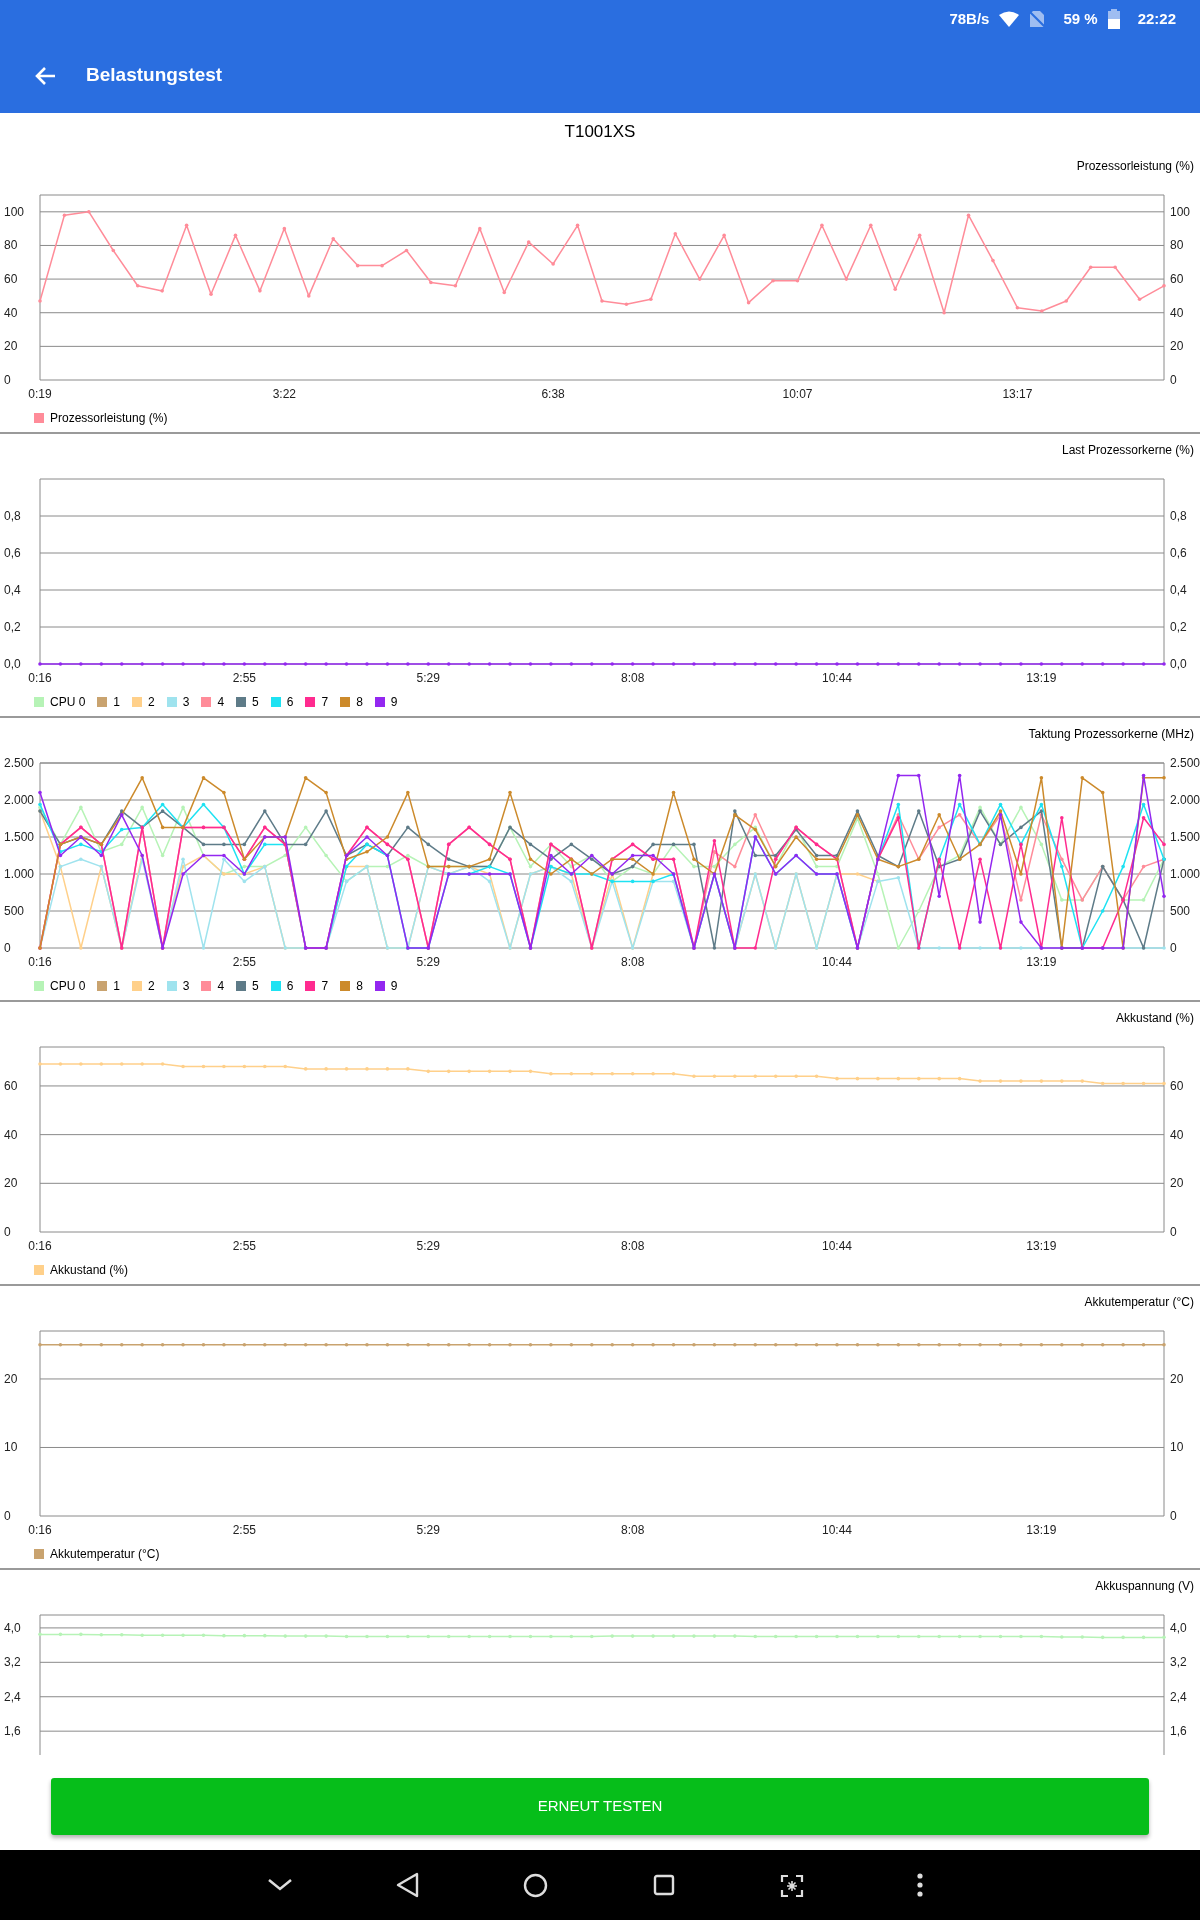 This screenshot has width=1200, height=1920. I want to click on battery-percent: 59 %, so click(1080, 18).